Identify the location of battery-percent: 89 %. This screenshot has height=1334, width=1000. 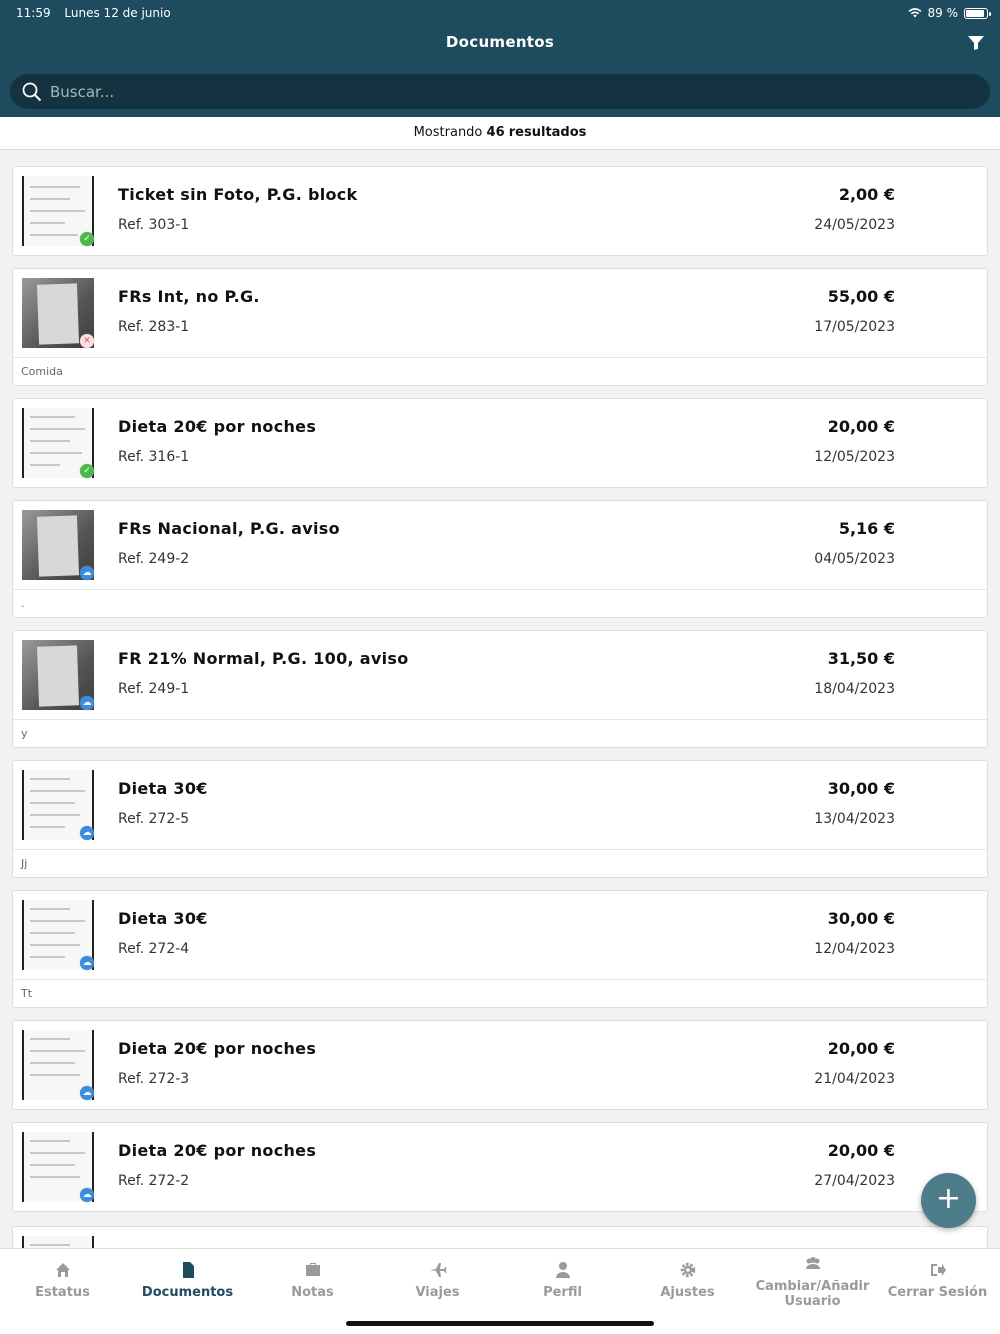
(943, 13).